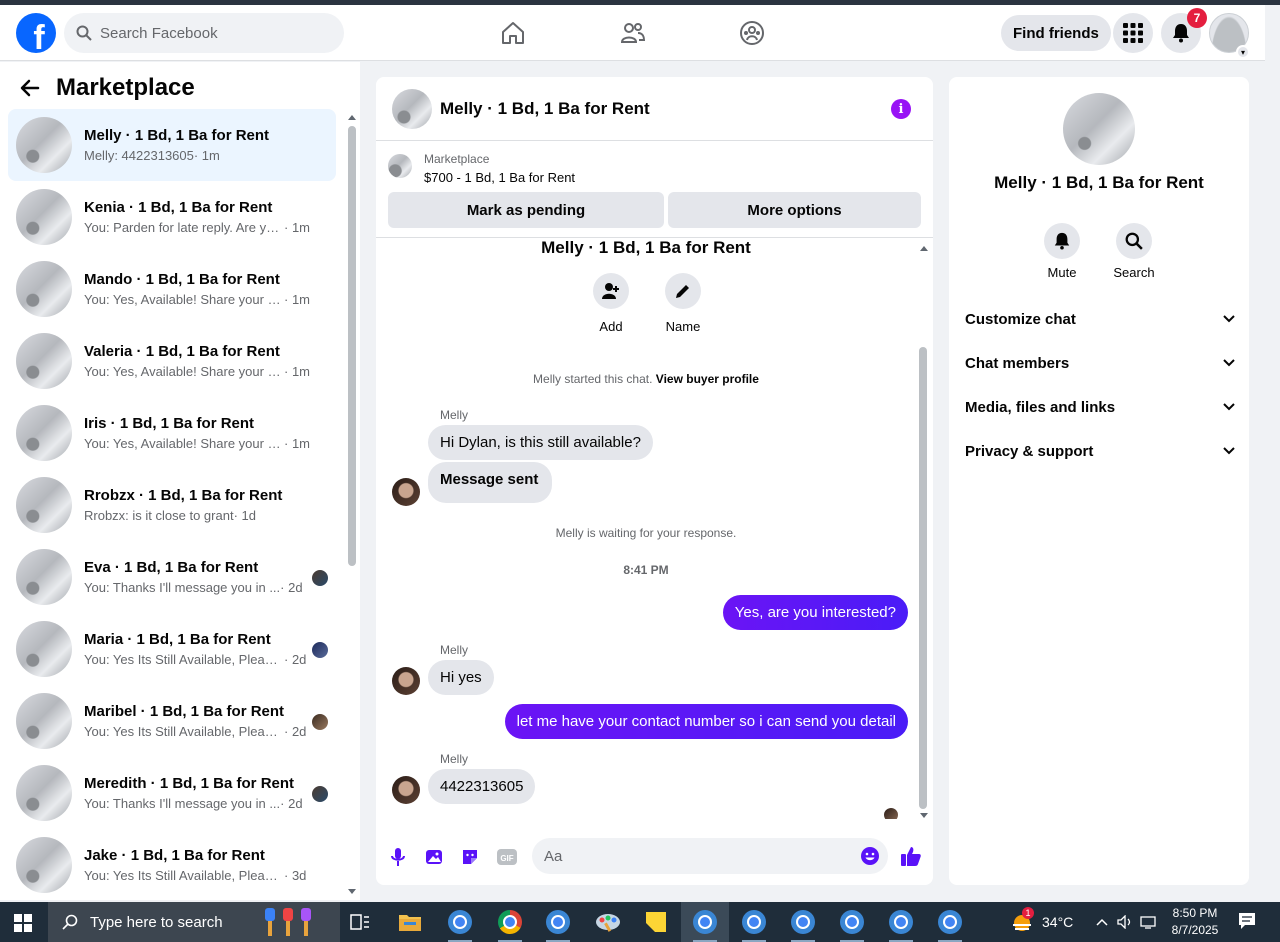  Describe the element at coordinates (1195, 922) in the screenshot. I see `taskbar-clock: 8:50 PM 8/7/2025` at that location.